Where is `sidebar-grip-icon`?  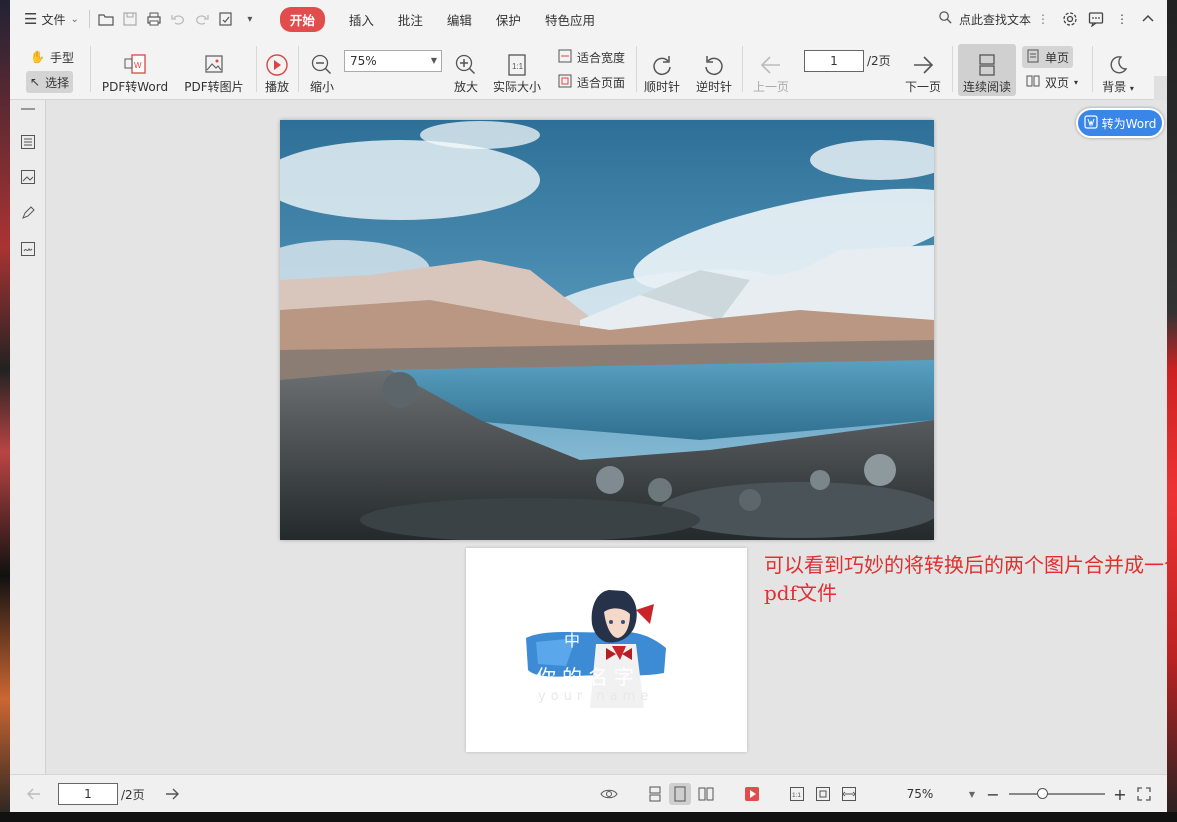
sidebar-grip-icon is located at coordinates (28, 109).